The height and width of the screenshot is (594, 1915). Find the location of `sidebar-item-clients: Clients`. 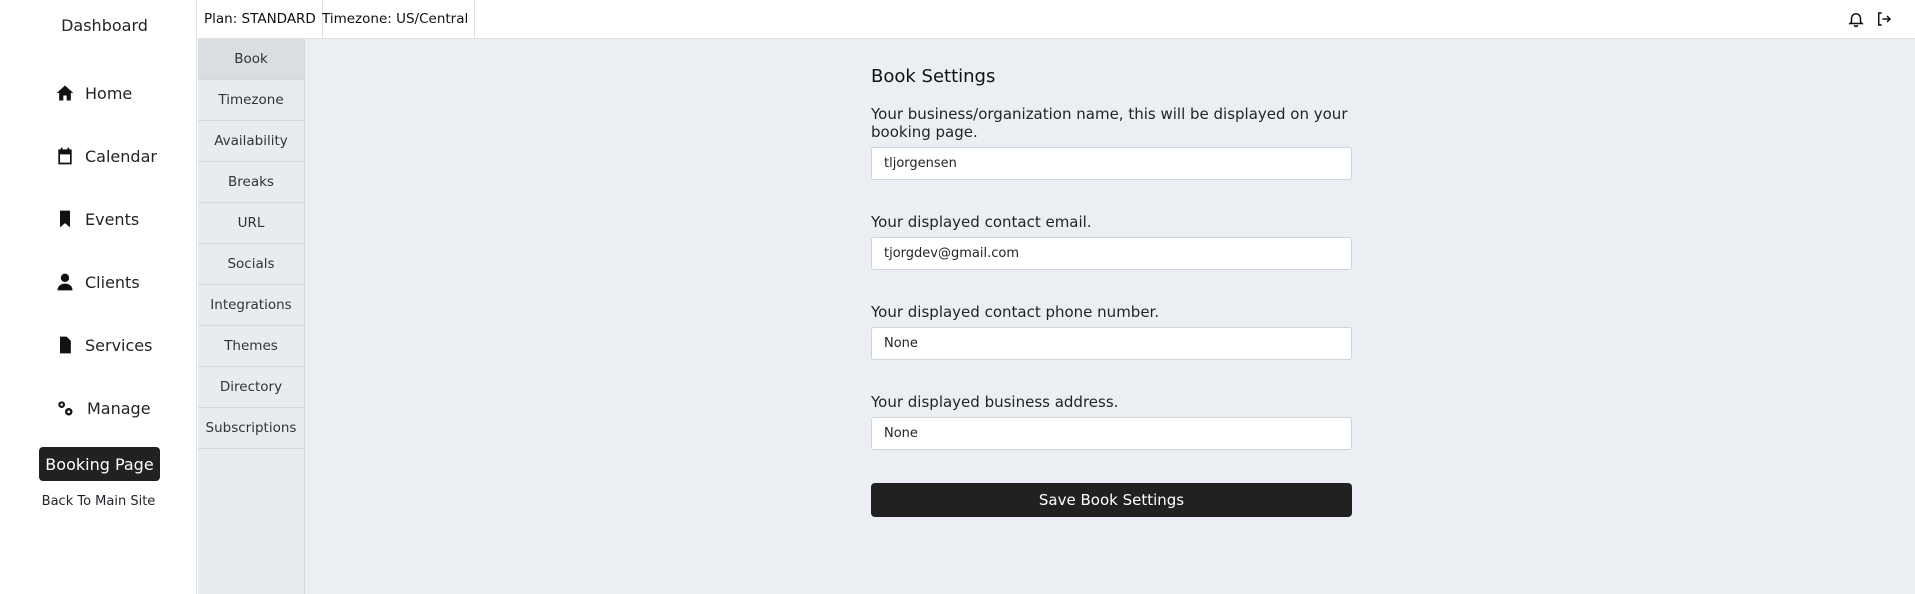

sidebar-item-clients: Clients is located at coordinates (96, 282).